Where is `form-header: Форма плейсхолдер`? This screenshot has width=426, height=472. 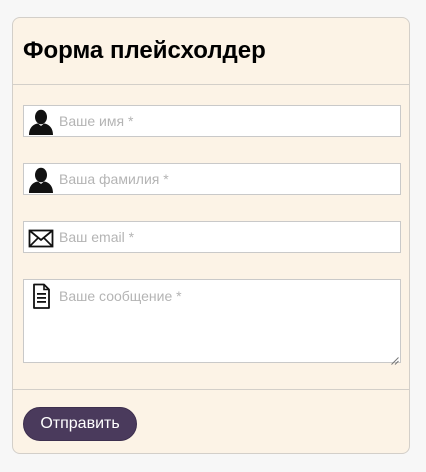 form-header: Форма плейсхолдер is located at coordinates (211, 51).